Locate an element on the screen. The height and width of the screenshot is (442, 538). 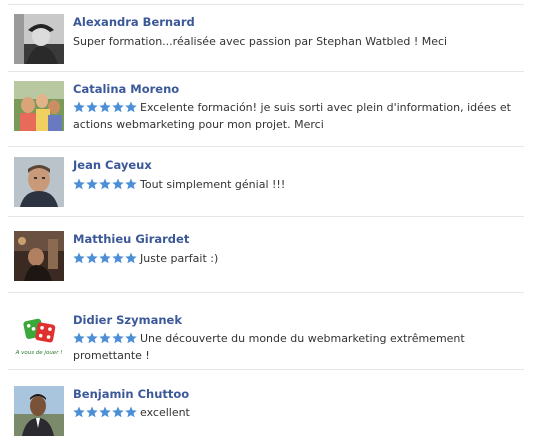
review-text-content: excellent is located at coordinates (165, 412).